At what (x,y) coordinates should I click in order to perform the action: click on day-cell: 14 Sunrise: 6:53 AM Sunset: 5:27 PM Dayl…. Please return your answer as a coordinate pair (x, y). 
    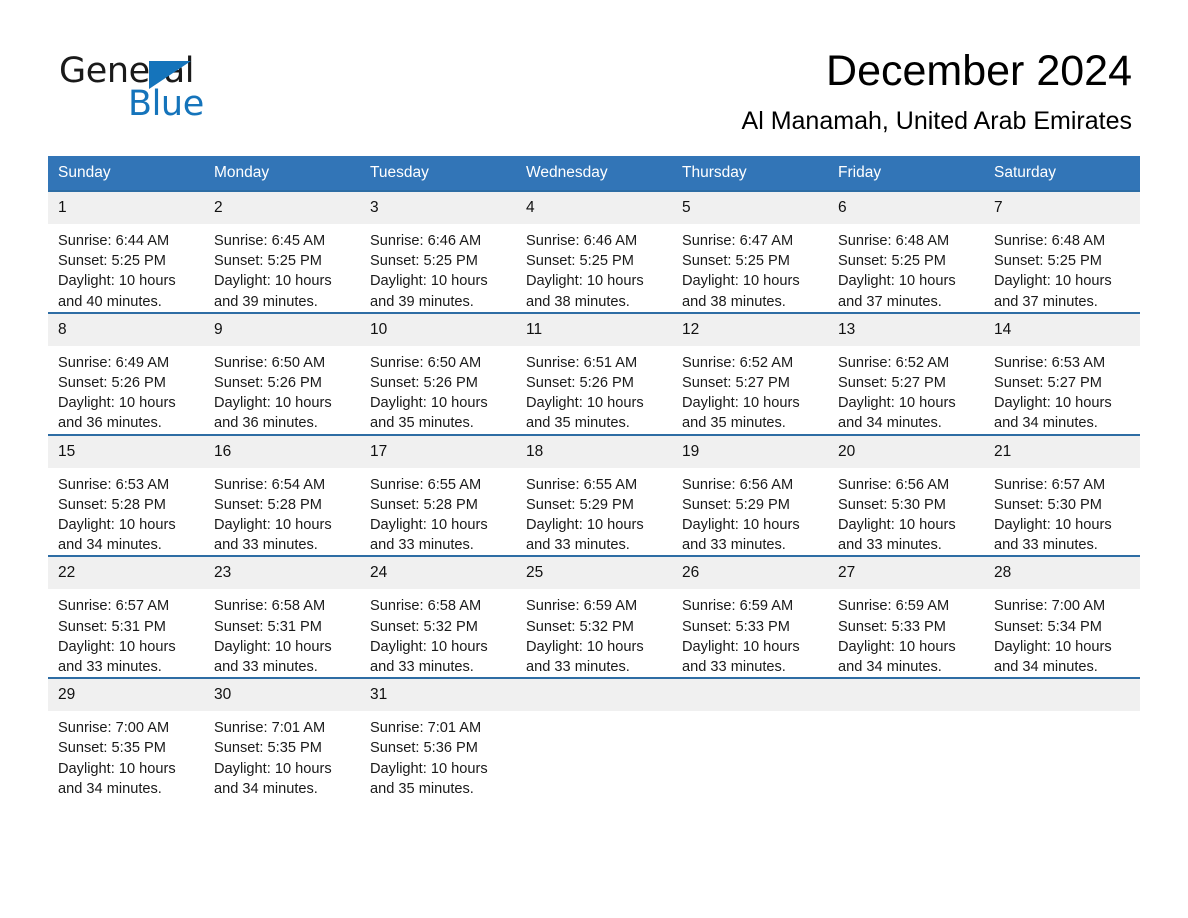
    Looking at the image, I should click on (1062, 373).